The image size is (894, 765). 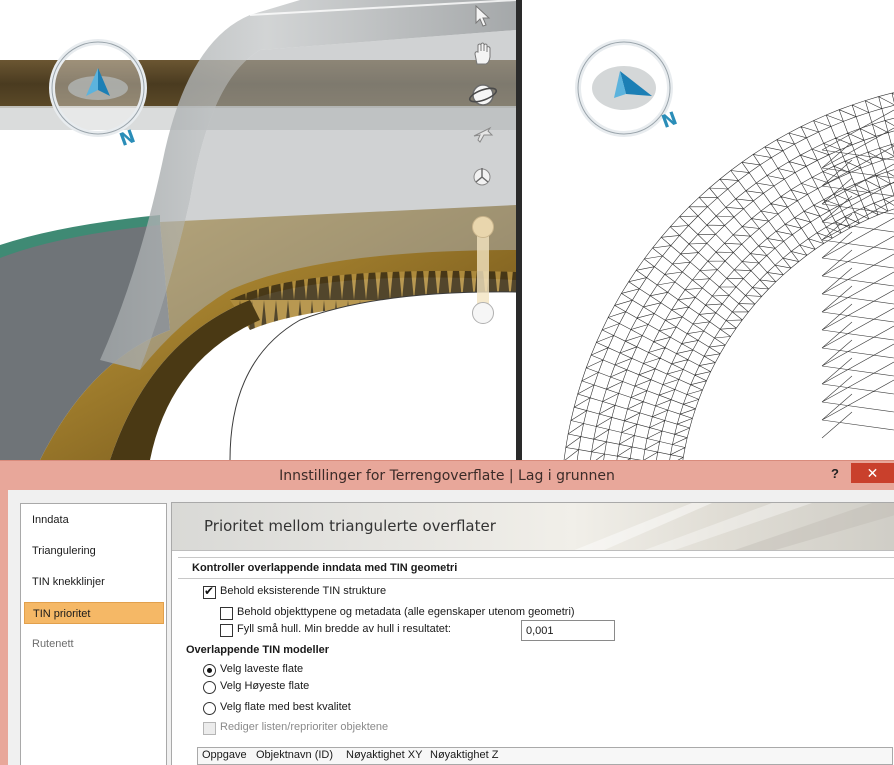 What do you see at coordinates (100, 93) in the screenshot?
I see `compass-widget` at bounding box center [100, 93].